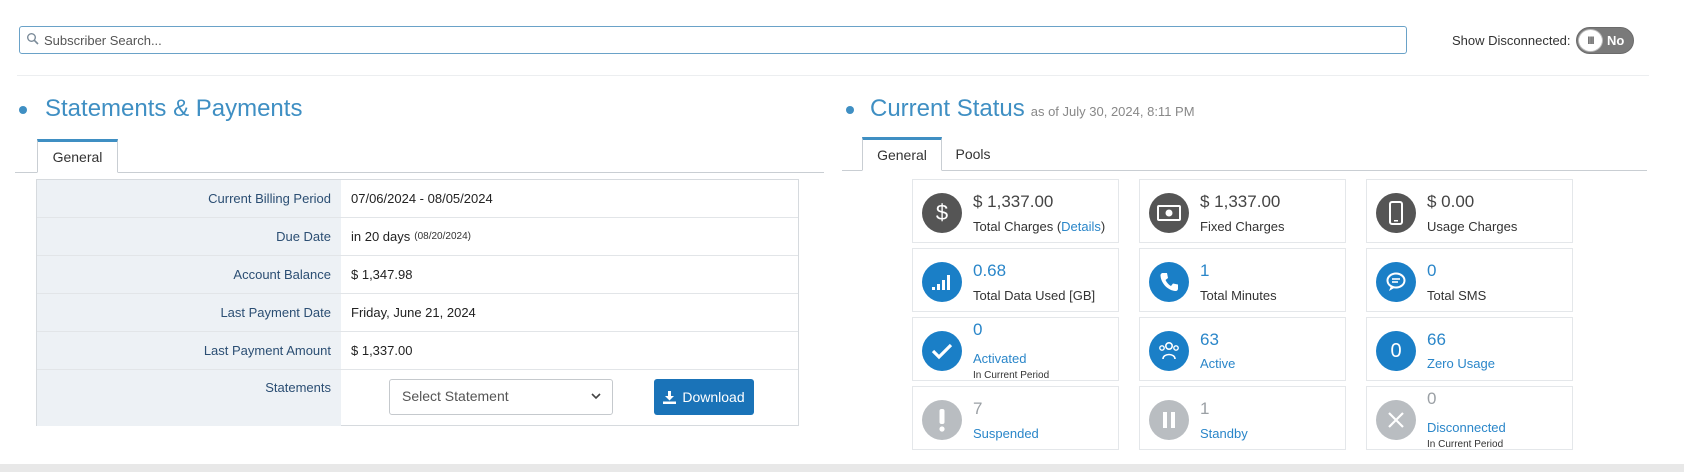 Image resolution: width=1684 pixels, height=472 pixels. What do you see at coordinates (1457, 295) in the screenshot?
I see `tile-label: Total SMS` at bounding box center [1457, 295].